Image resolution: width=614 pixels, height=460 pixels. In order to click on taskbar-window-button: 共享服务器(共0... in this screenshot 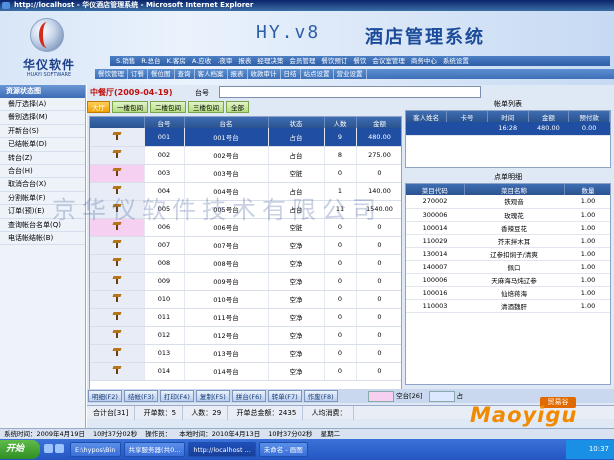, I will do `click(154, 449)`.